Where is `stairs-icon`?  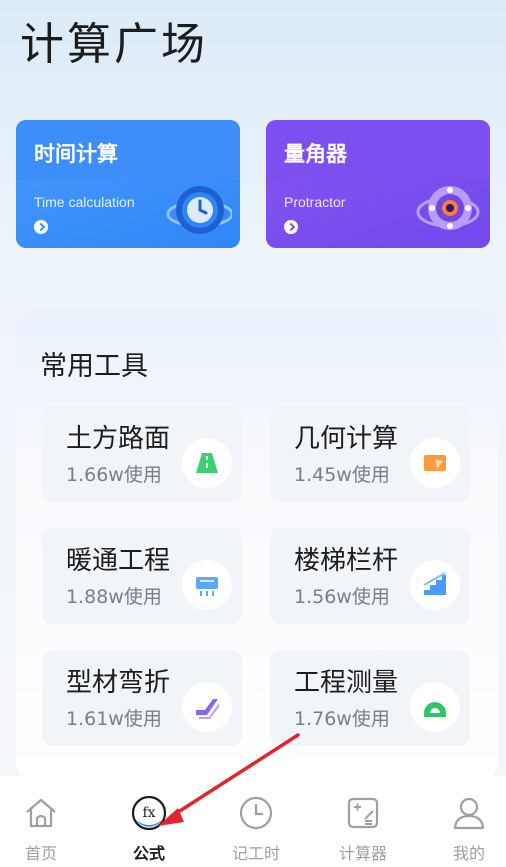
stairs-icon is located at coordinates (435, 585).